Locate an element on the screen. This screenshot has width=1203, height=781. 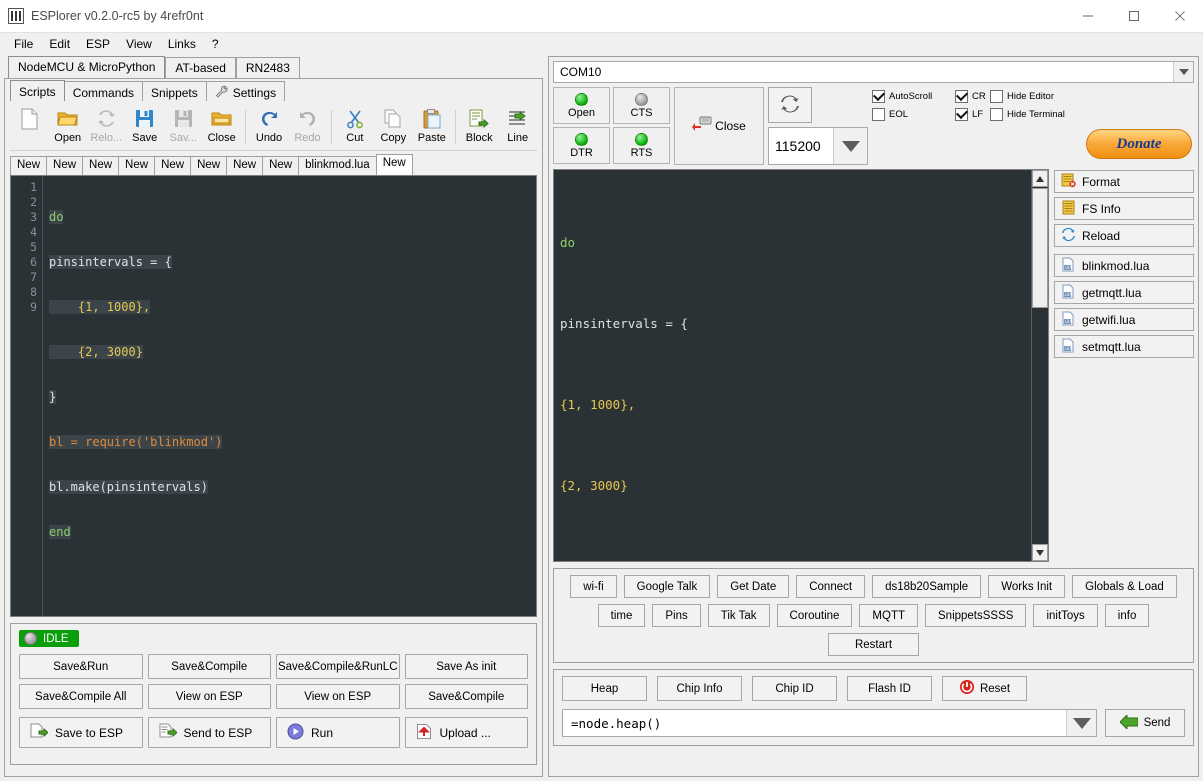
refresh-ports-button is located at coordinates (790, 105).